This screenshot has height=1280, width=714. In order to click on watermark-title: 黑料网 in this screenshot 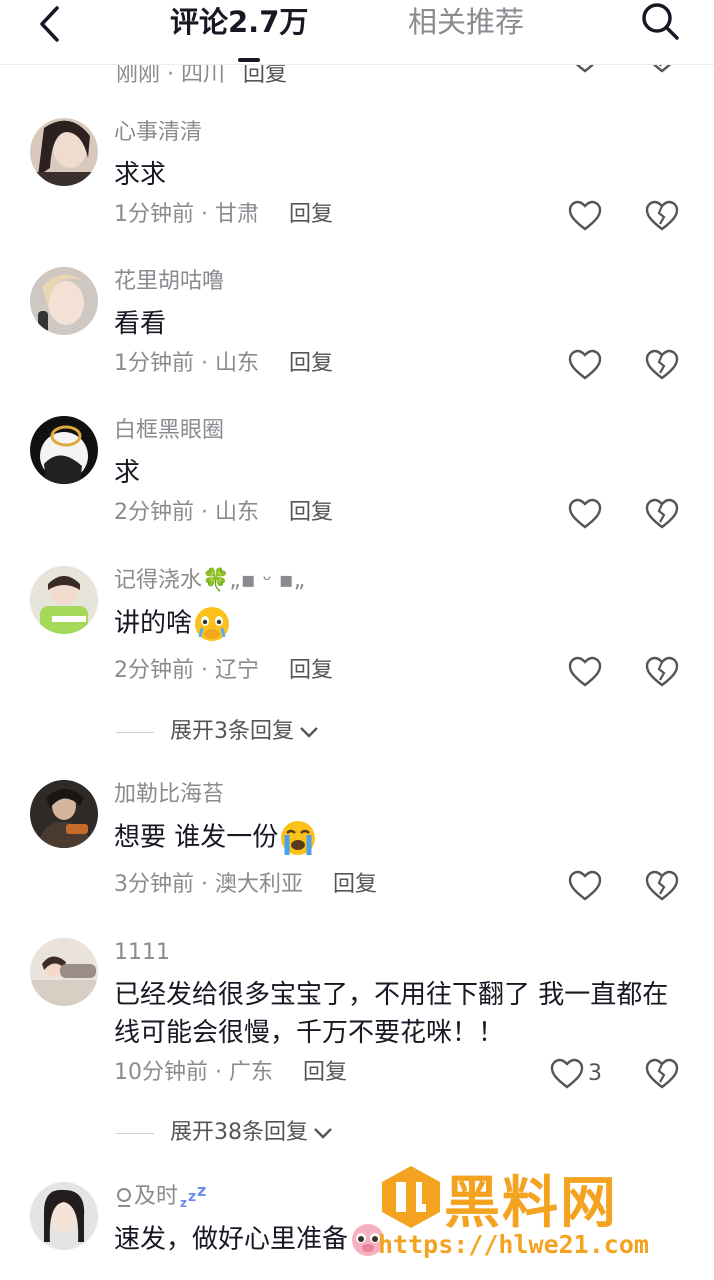, I will do `click(531, 1203)`.